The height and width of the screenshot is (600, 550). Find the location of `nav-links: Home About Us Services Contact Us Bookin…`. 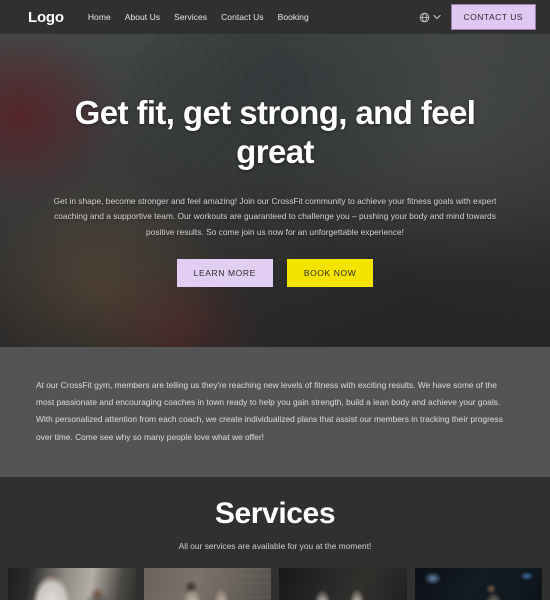

nav-links: Home About Us Services Contact Us Bookin… is located at coordinates (253, 17).